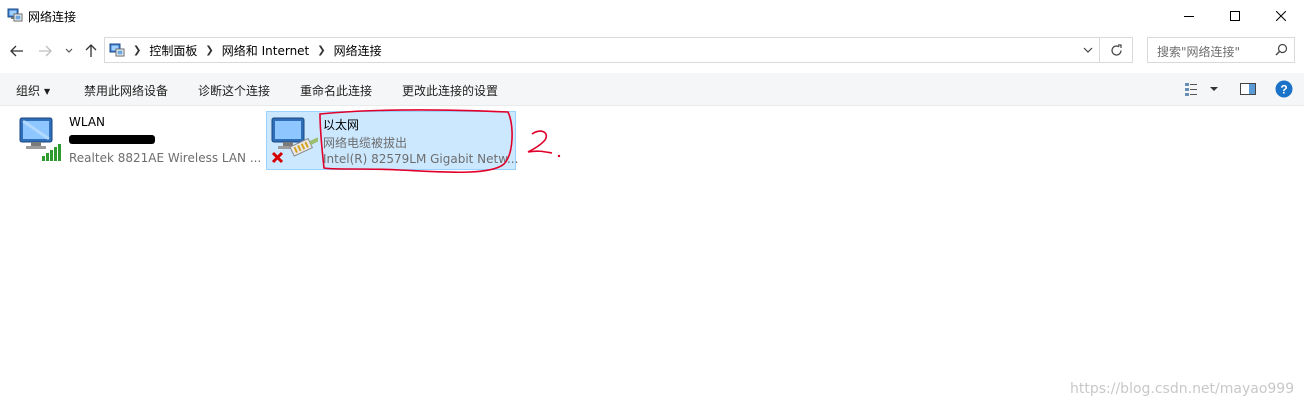  What do you see at coordinates (126, 90) in the screenshot?
I see `disable-device-button: 禁用此网络设备` at bounding box center [126, 90].